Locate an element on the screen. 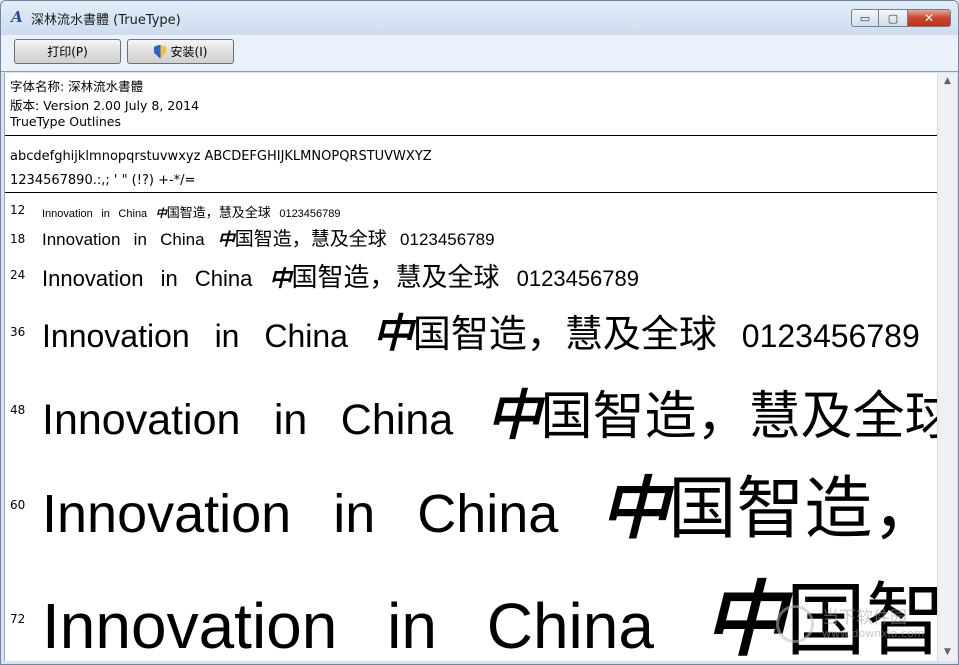 Image resolution: width=959 pixels, height=665 pixels. minimize-icon: ▭ is located at coordinates (865, 18).